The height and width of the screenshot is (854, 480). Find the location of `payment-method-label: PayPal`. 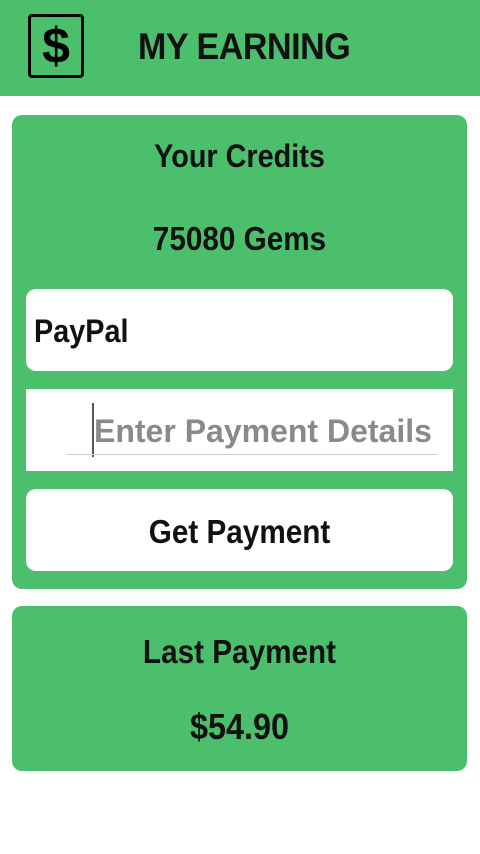

payment-method-label: PayPal is located at coordinates (81, 331).